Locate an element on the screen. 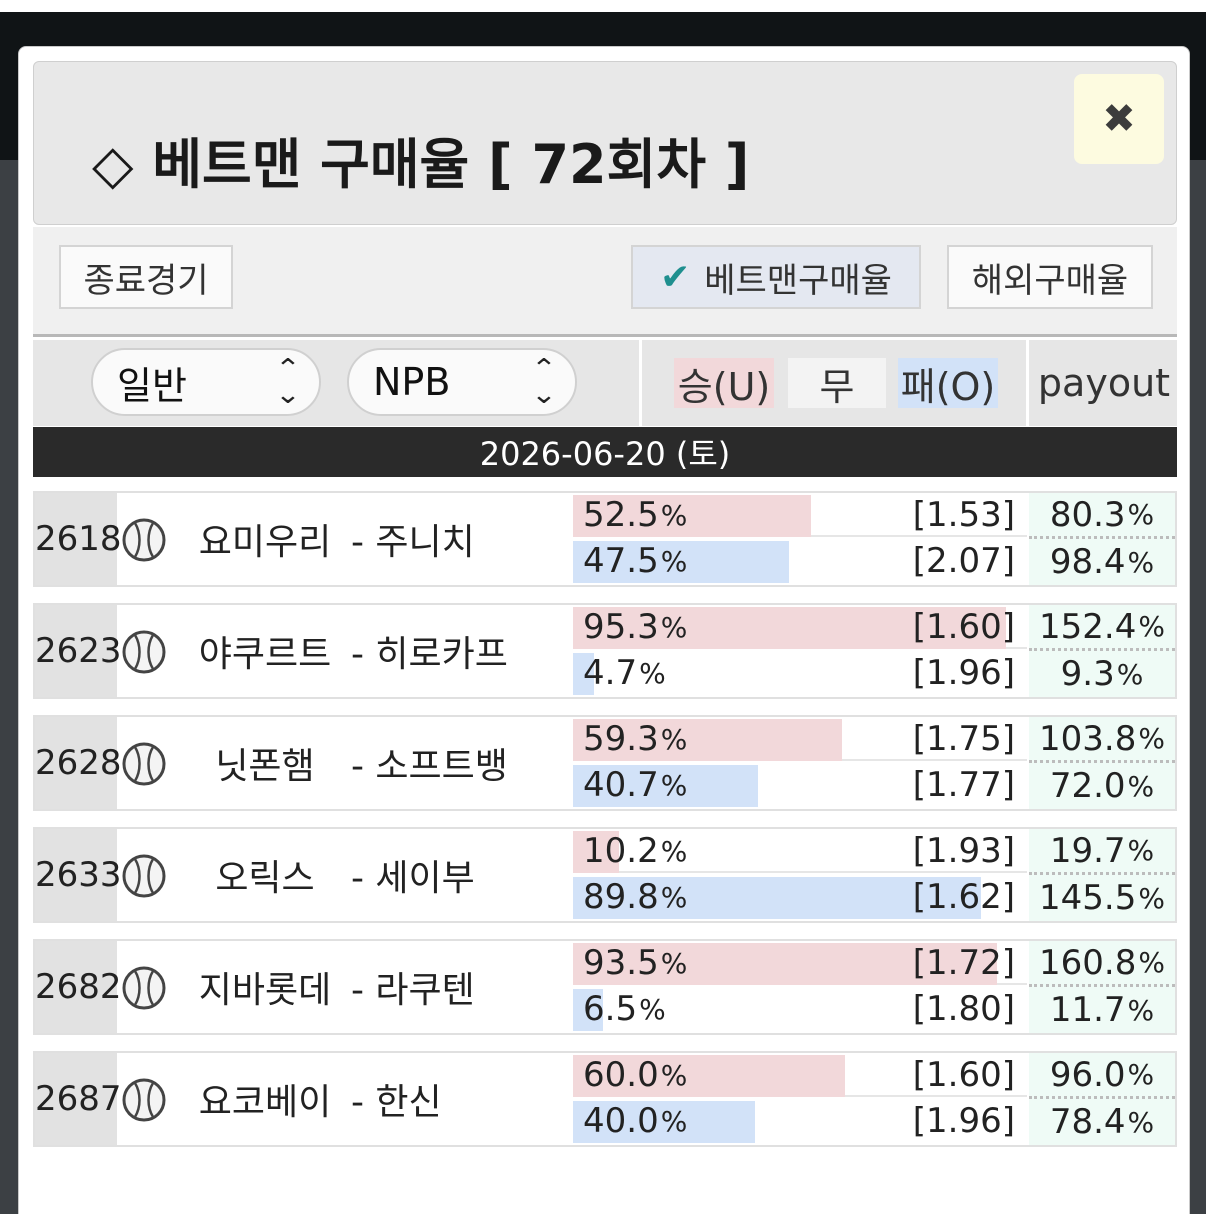 The height and width of the screenshot is (1214, 1206). payout-value: 80.3 is located at coordinates (1087, 514).